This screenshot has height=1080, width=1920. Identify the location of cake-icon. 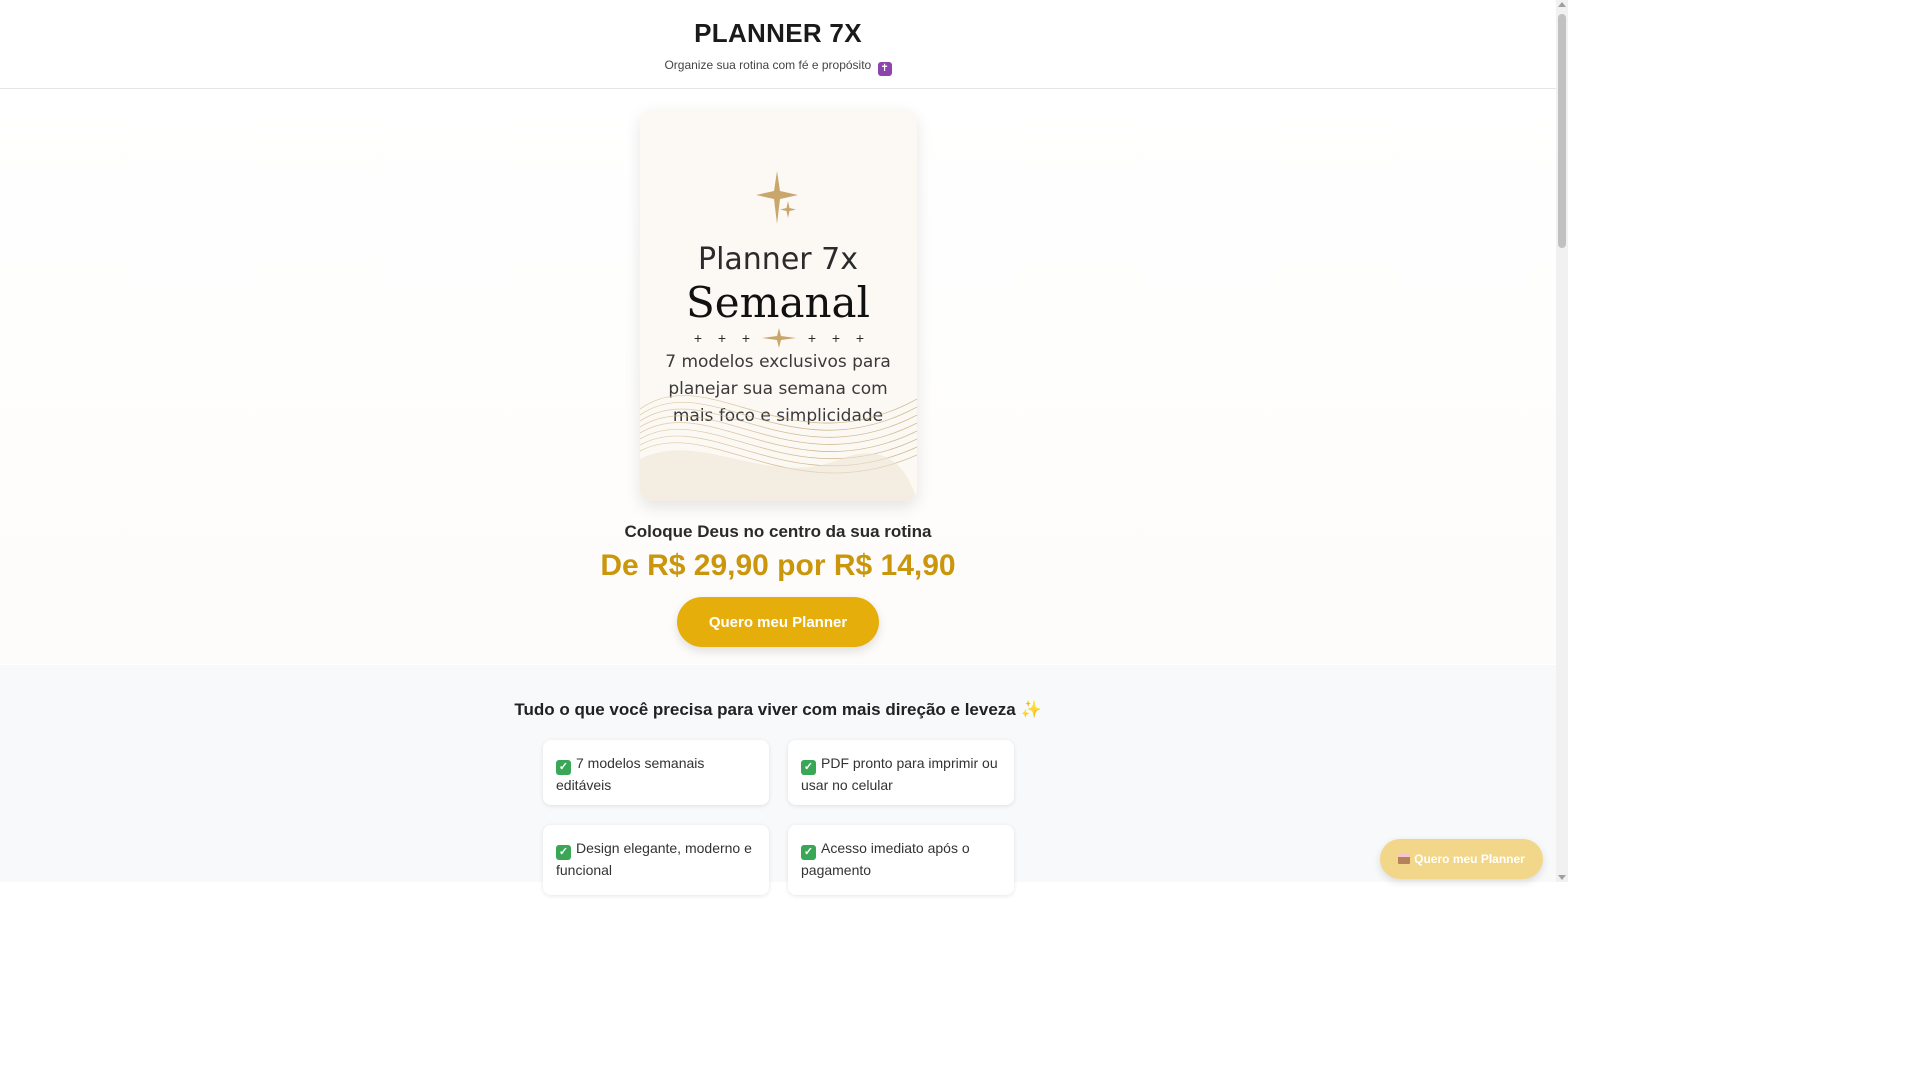
(1404, 859).